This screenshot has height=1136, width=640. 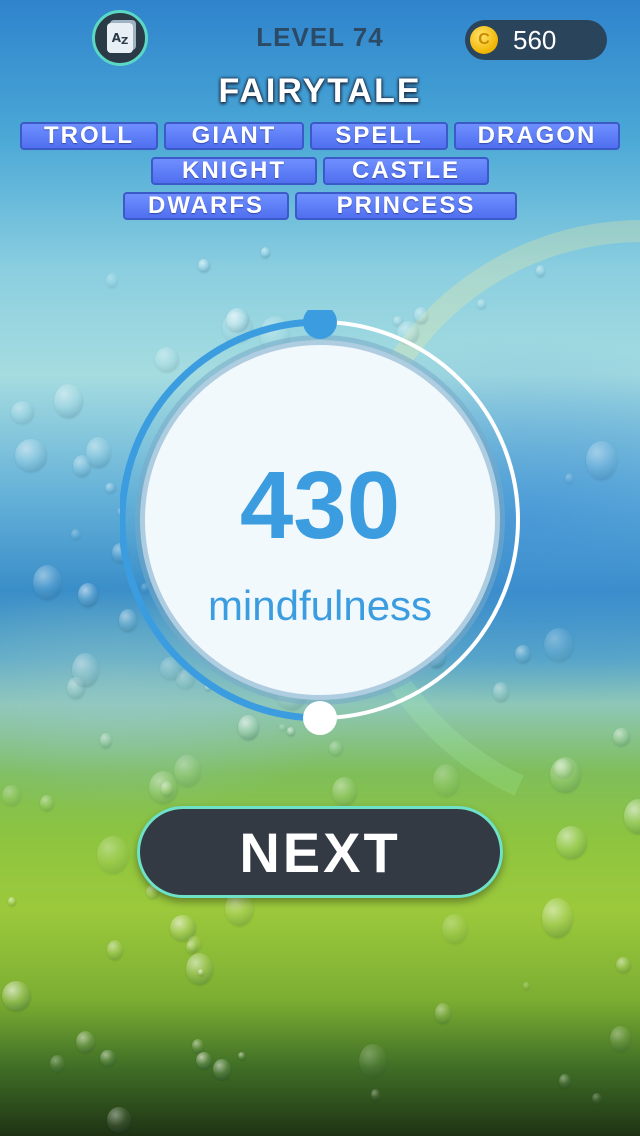 What do you see at coordinates (206, 206) in the screenshot?
I see `word-tile: DWARFS` at bounding box center [206, 206].